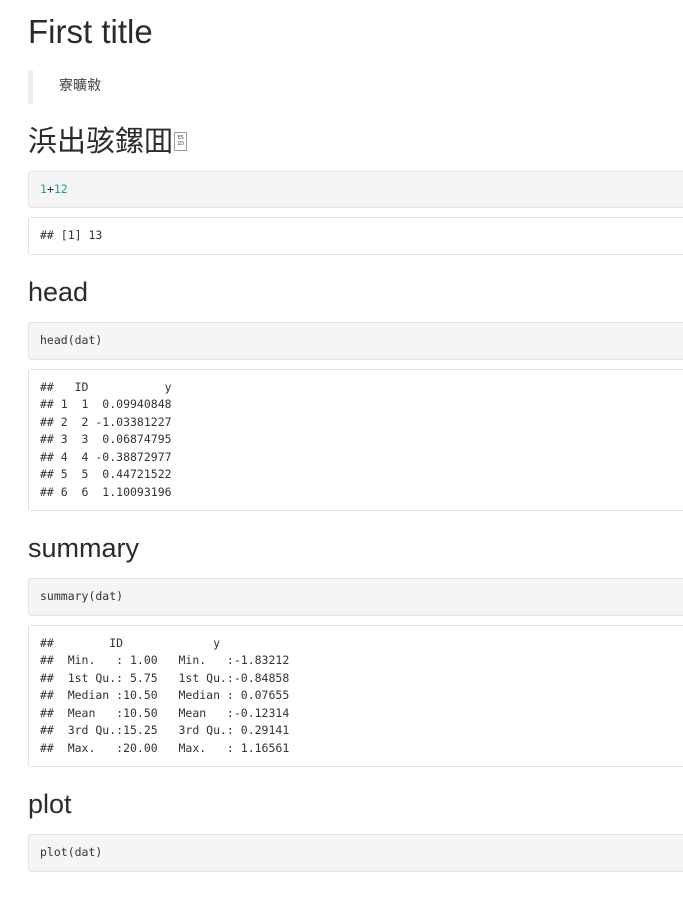 This screenshot has width=683, height=901. What do you see at coordinates (80, 86) in the screenshot?
I see `blockquote-text: 寮曠敹` at bounding box center [80, 86].